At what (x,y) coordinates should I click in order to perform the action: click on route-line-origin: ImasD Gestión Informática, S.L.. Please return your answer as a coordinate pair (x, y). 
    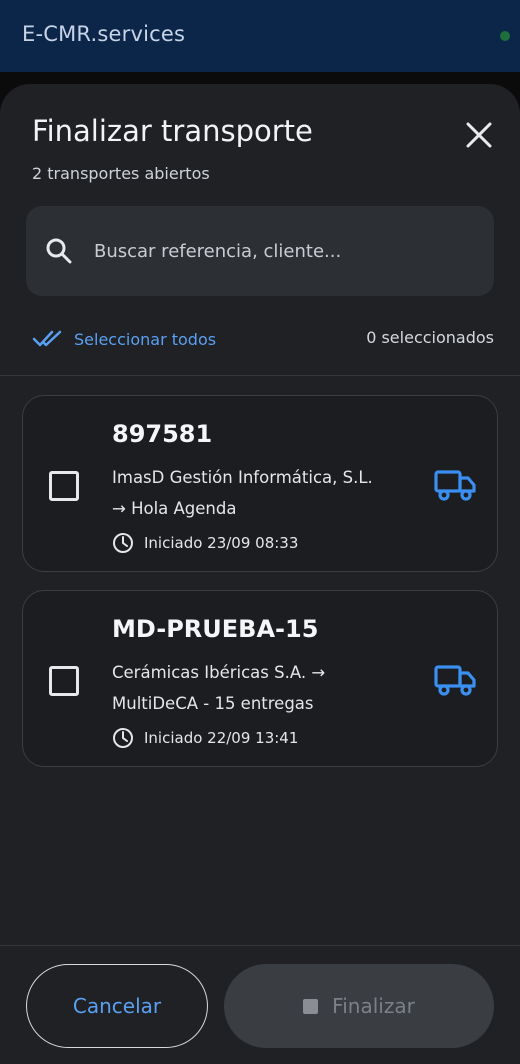
    Looking at the image, I should click on (242, 477).